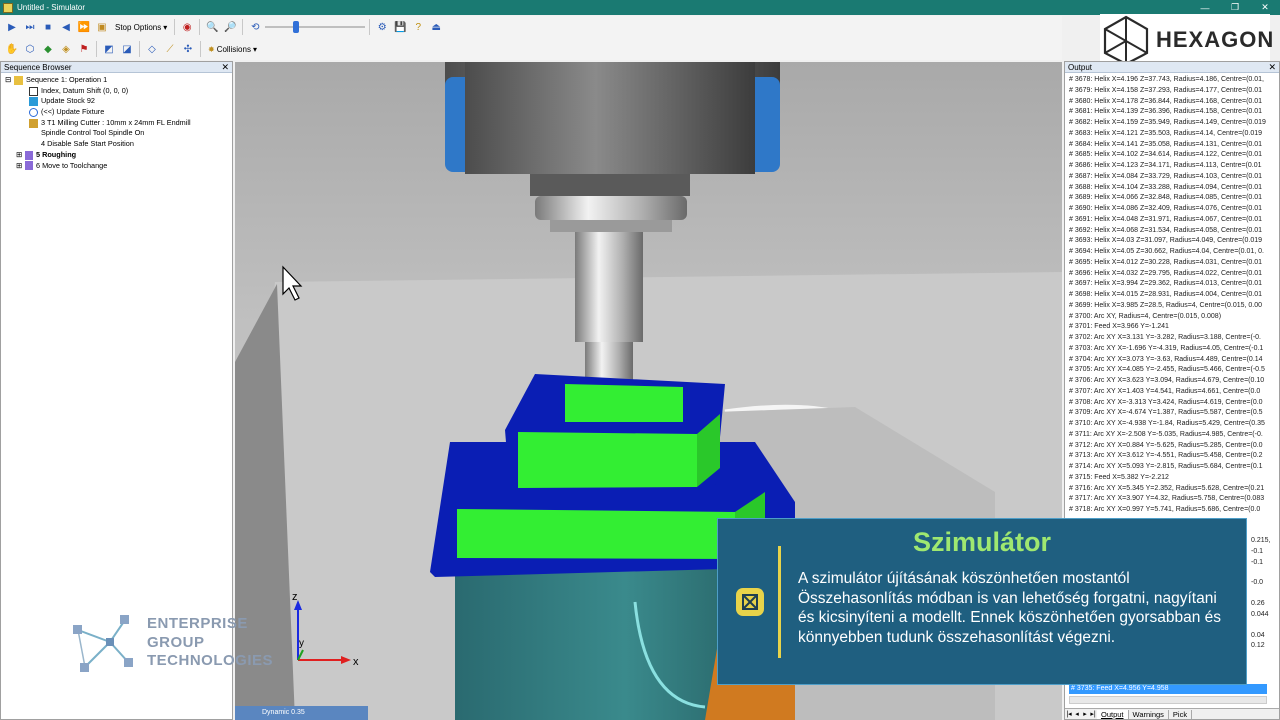  I want to click on help-icon: ?, so click(418, 27).